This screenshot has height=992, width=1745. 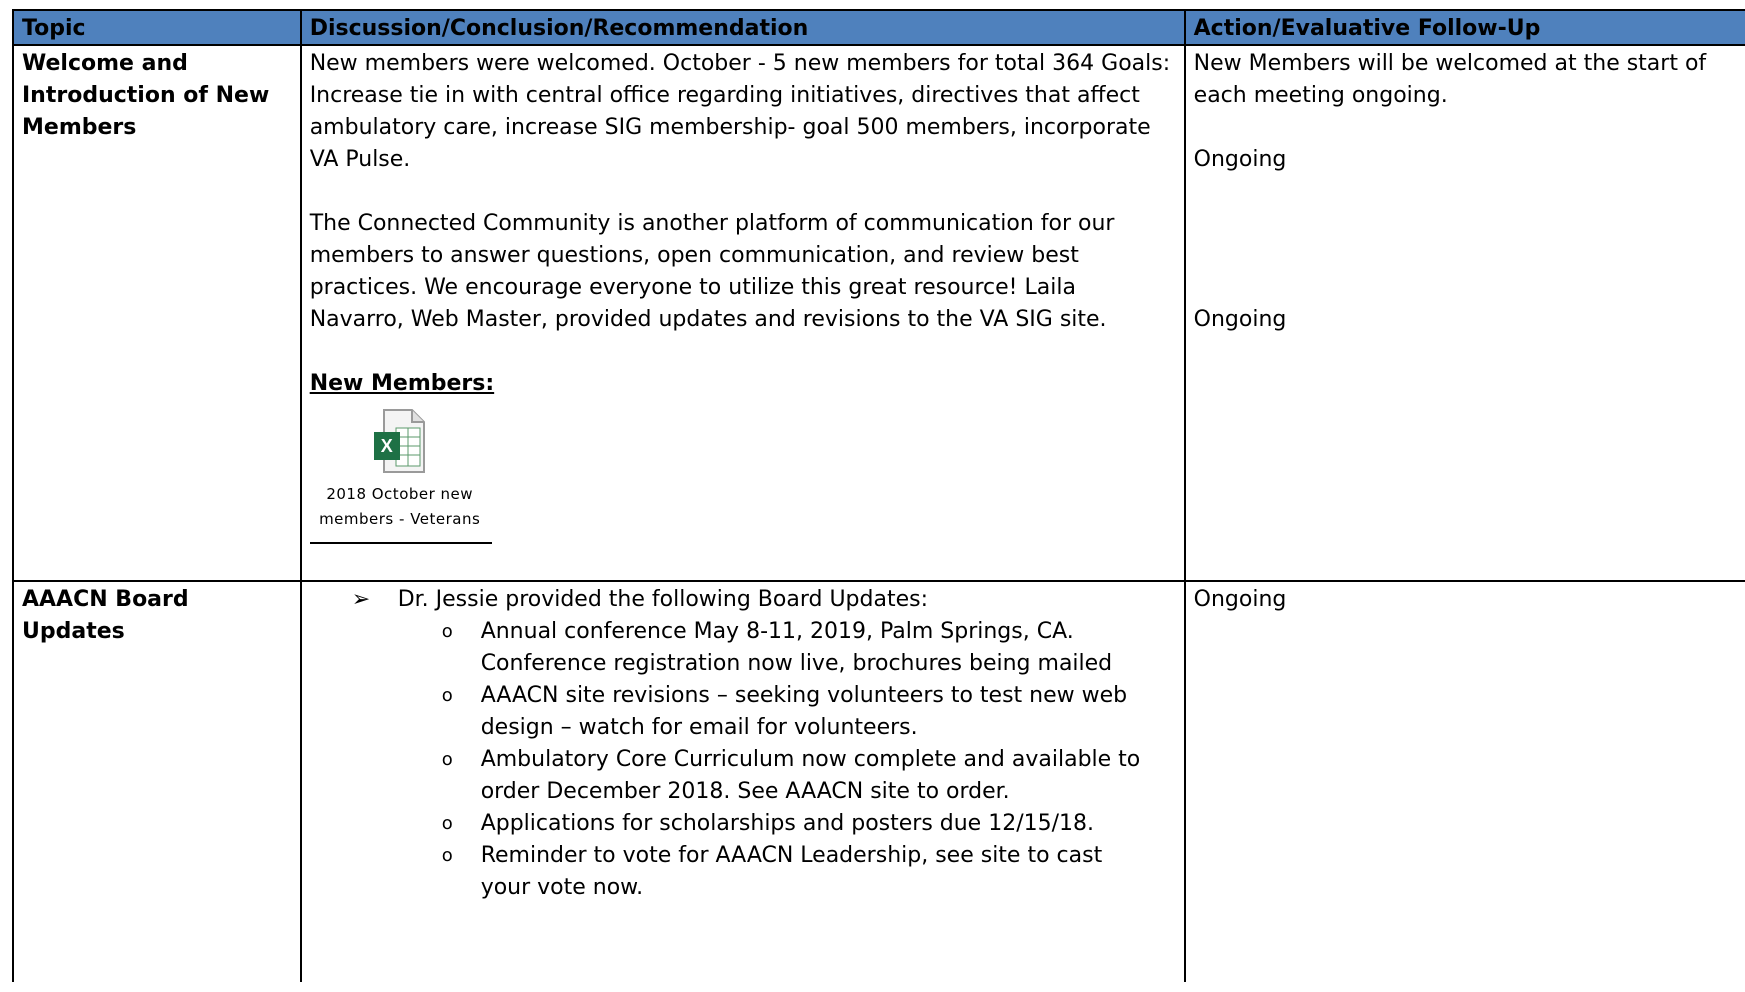 I want to click on action-new-members: Ongoing, so click(x=1240, y=319).